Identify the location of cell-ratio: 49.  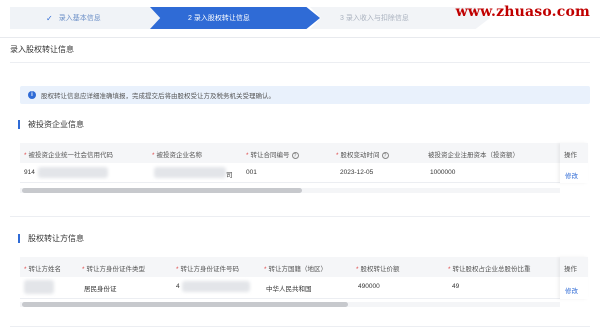
(456, 286).